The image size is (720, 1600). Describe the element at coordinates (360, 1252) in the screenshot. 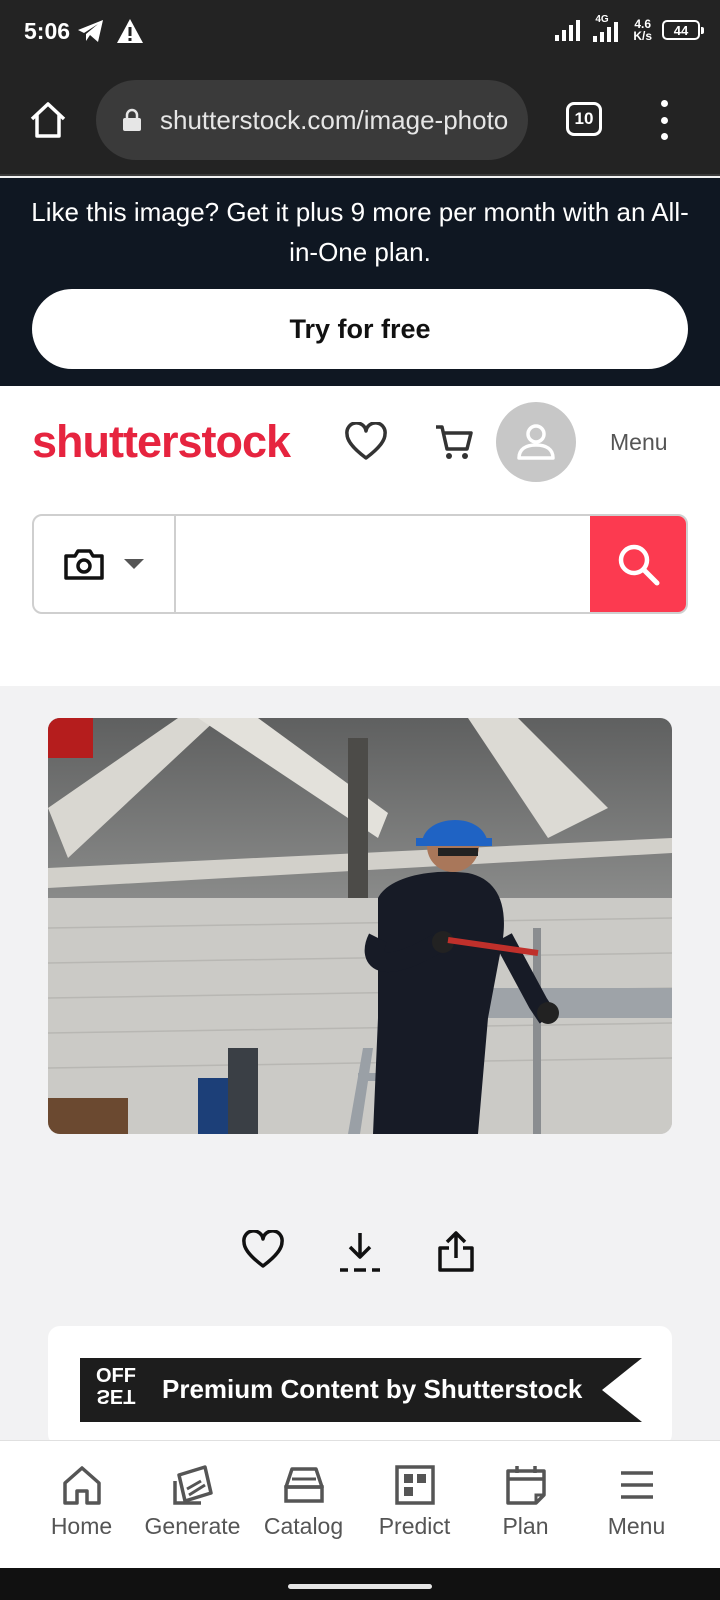

I see `download-icon` at that location.